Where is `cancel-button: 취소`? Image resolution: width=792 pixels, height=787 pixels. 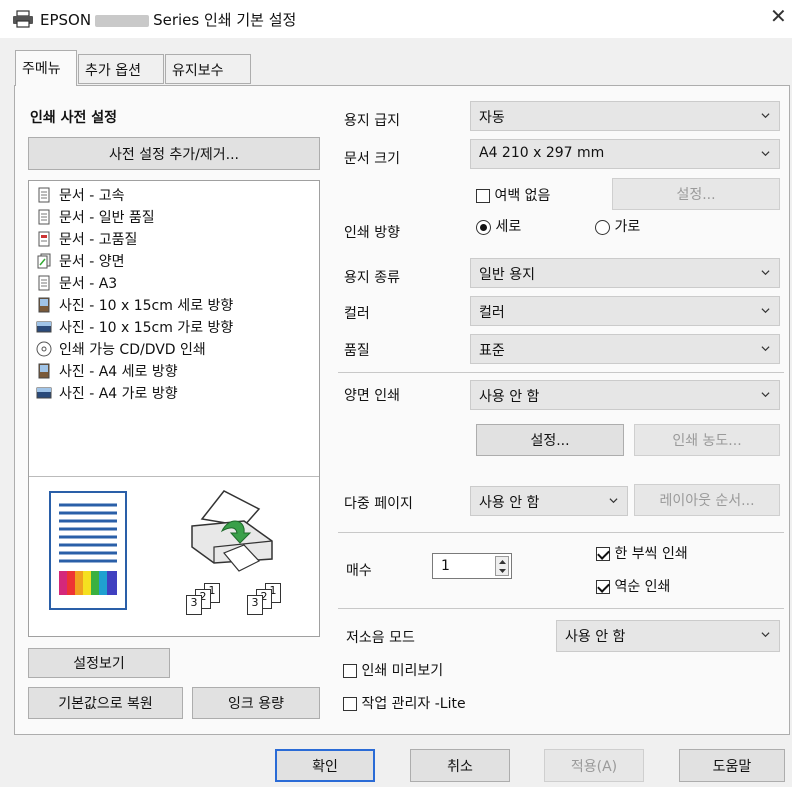 cancel-button: 취소 is located at coordinates (460, 765).